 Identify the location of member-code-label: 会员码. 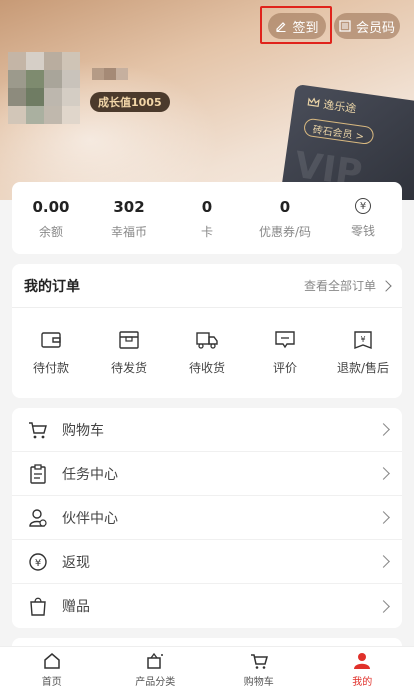
(375, 28).